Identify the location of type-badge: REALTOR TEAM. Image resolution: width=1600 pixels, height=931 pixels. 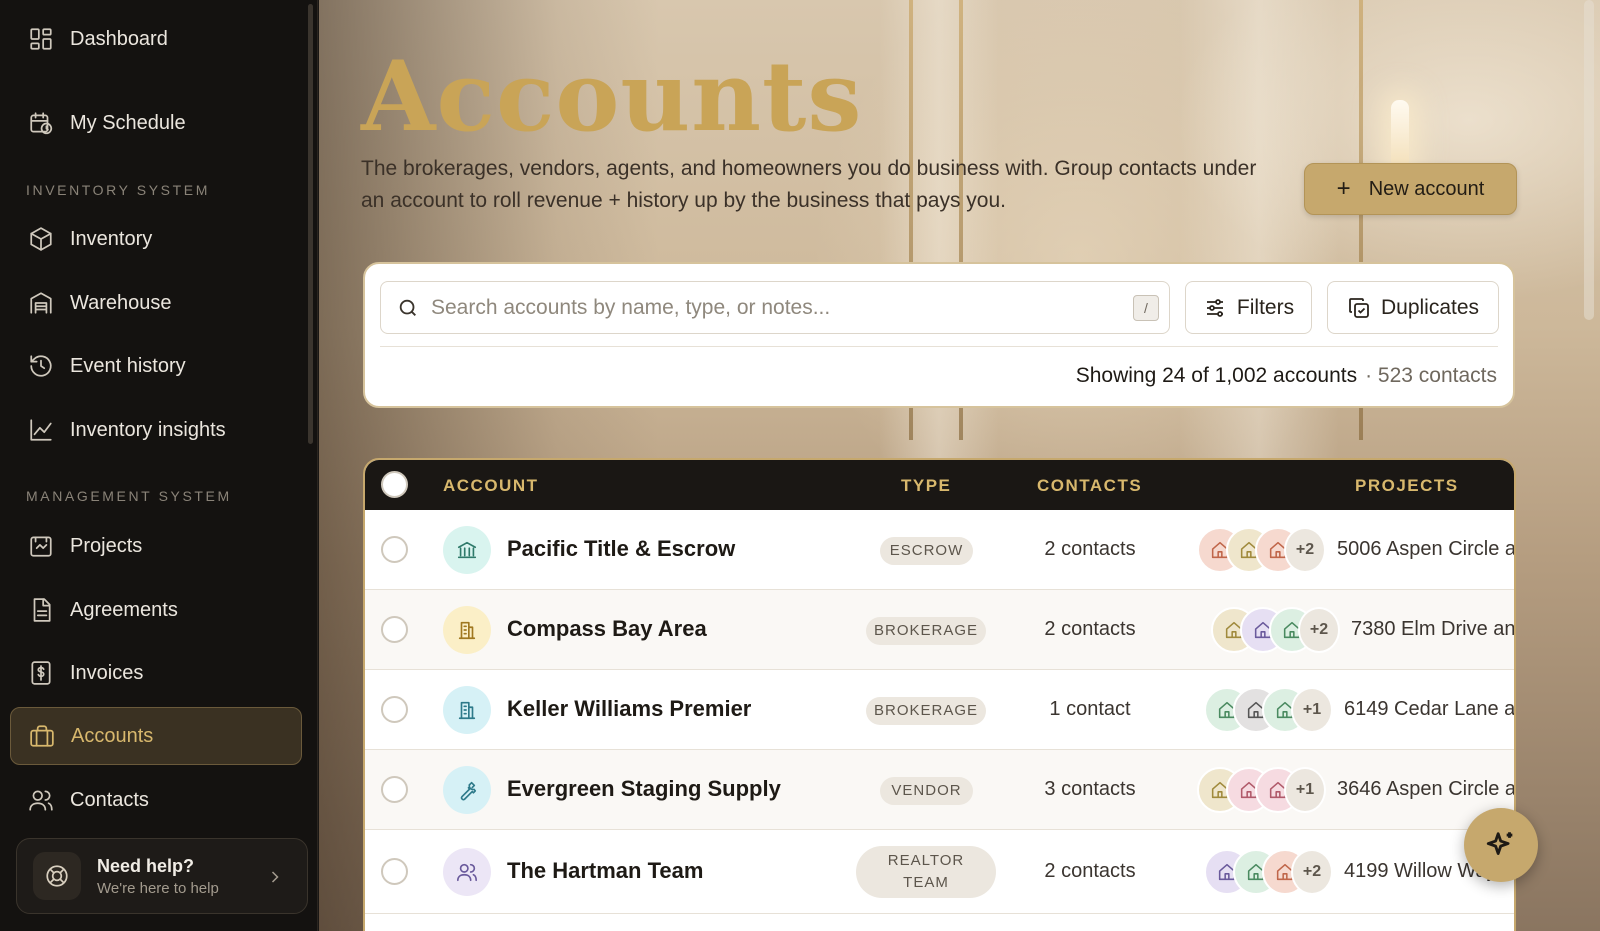
(926, 872).